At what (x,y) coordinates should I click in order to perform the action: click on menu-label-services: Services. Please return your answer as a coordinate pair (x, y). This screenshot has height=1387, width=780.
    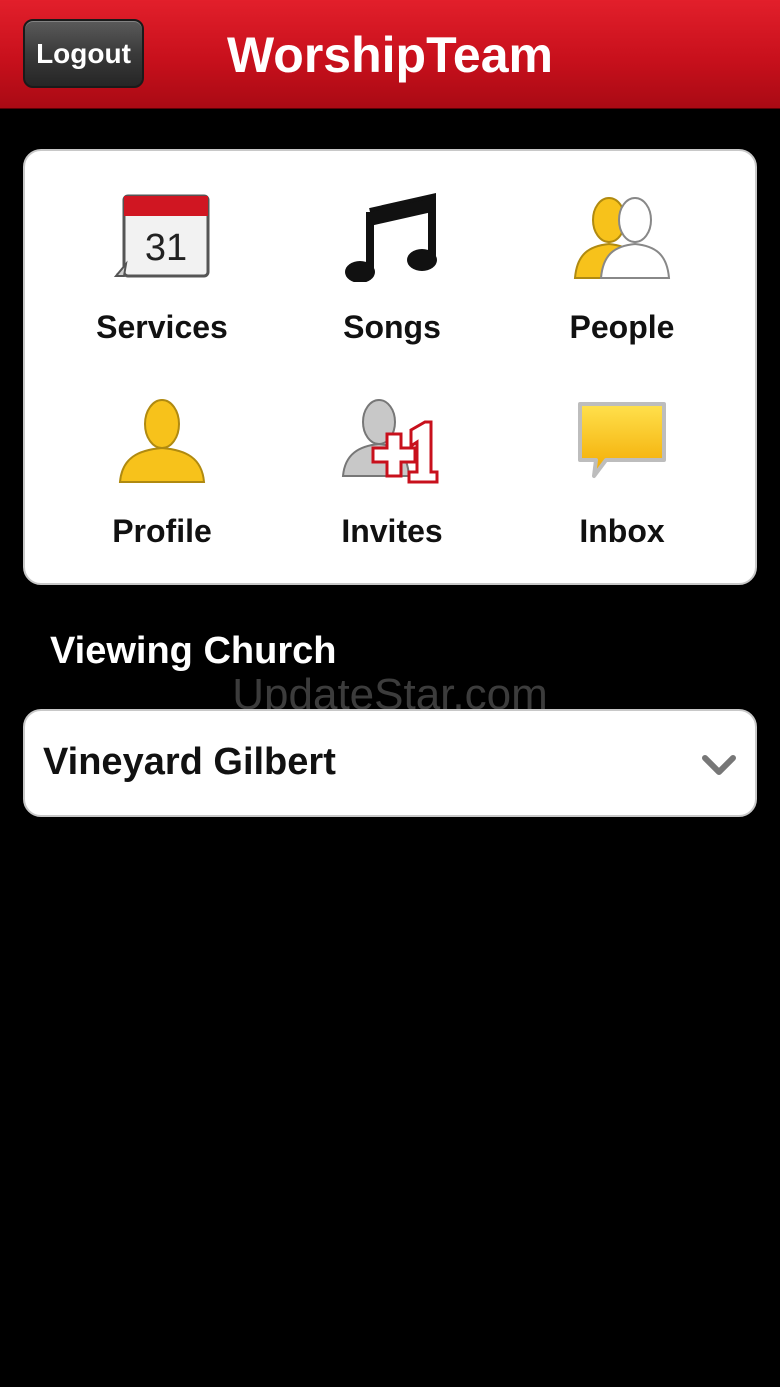
    Looking at the image, I should click on (162, 327).